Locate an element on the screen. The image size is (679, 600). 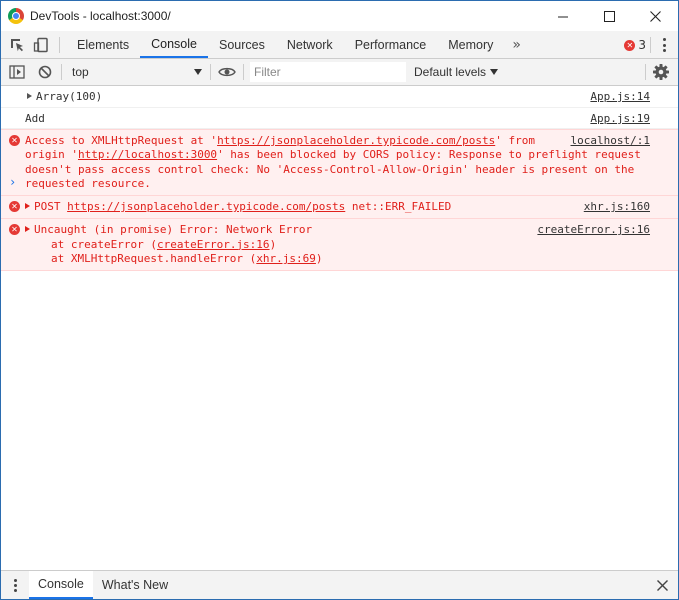
tab-console: Console is located at coordinates (174, 44).